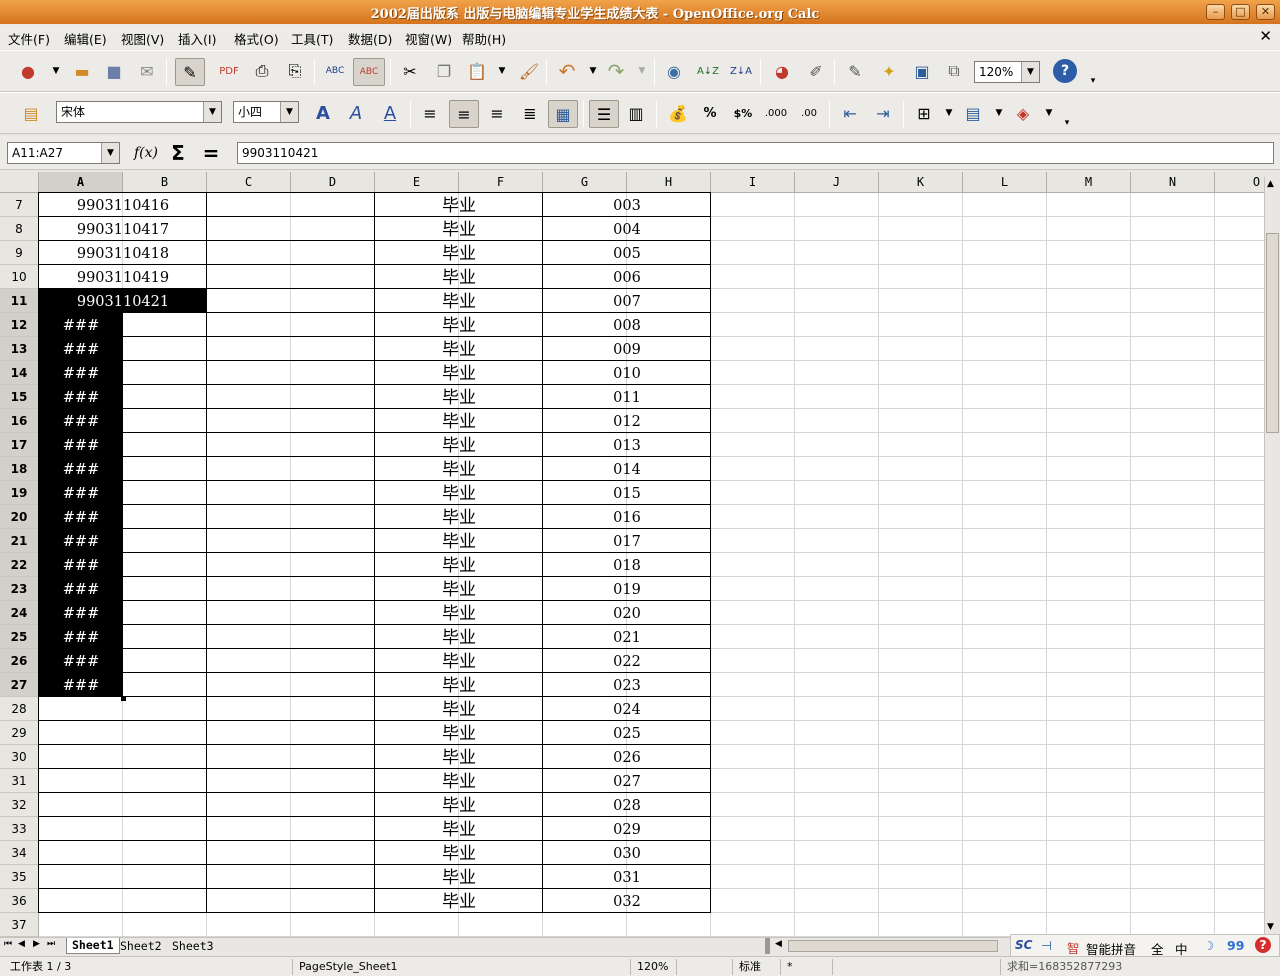  Describe the element at coordinates (146, 153) in the screenshot. I see `function-wizard-icon: f(x)` at that location.